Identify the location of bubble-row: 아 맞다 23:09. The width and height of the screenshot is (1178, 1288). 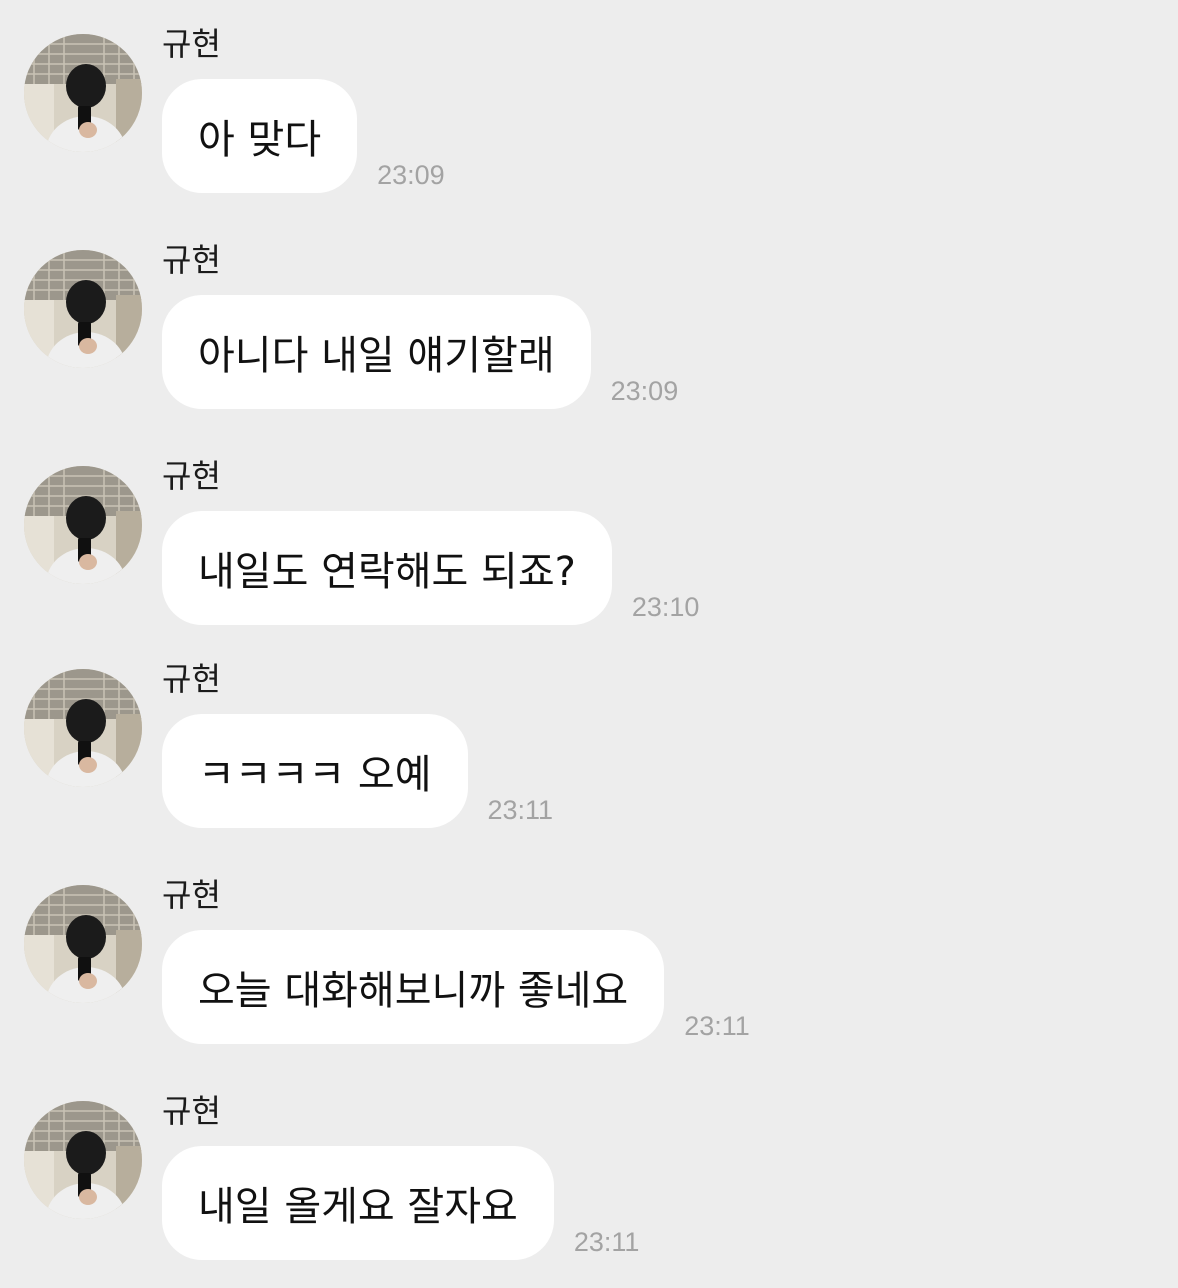
(303, 136).